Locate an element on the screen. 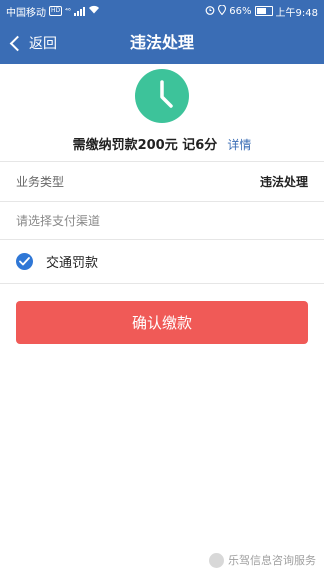 The height and width of the screenshot is (576, 324). watermark-text: 乐驾信息咨询服务 is located at coordinates (272, 560).